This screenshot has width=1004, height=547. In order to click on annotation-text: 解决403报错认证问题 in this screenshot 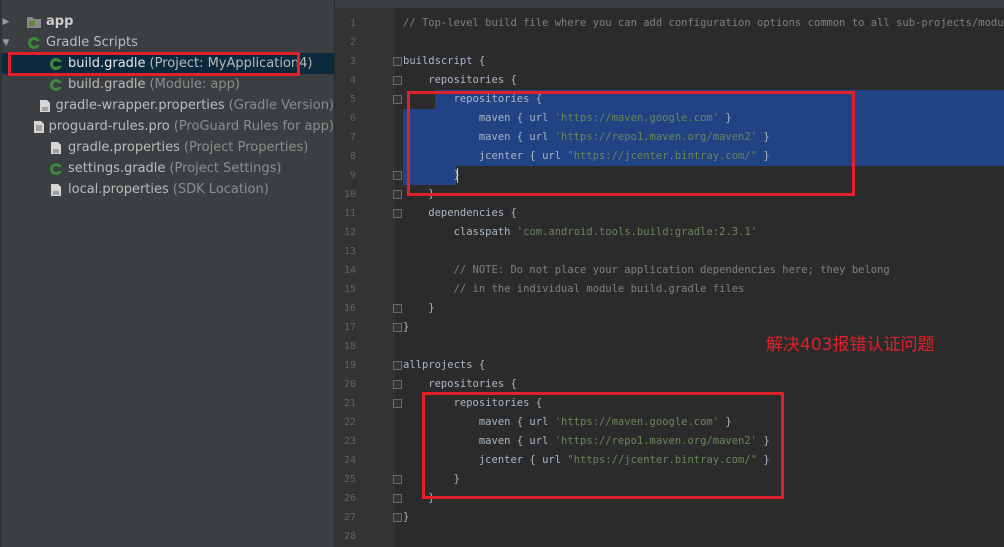, I will do `click(850, 345)`.